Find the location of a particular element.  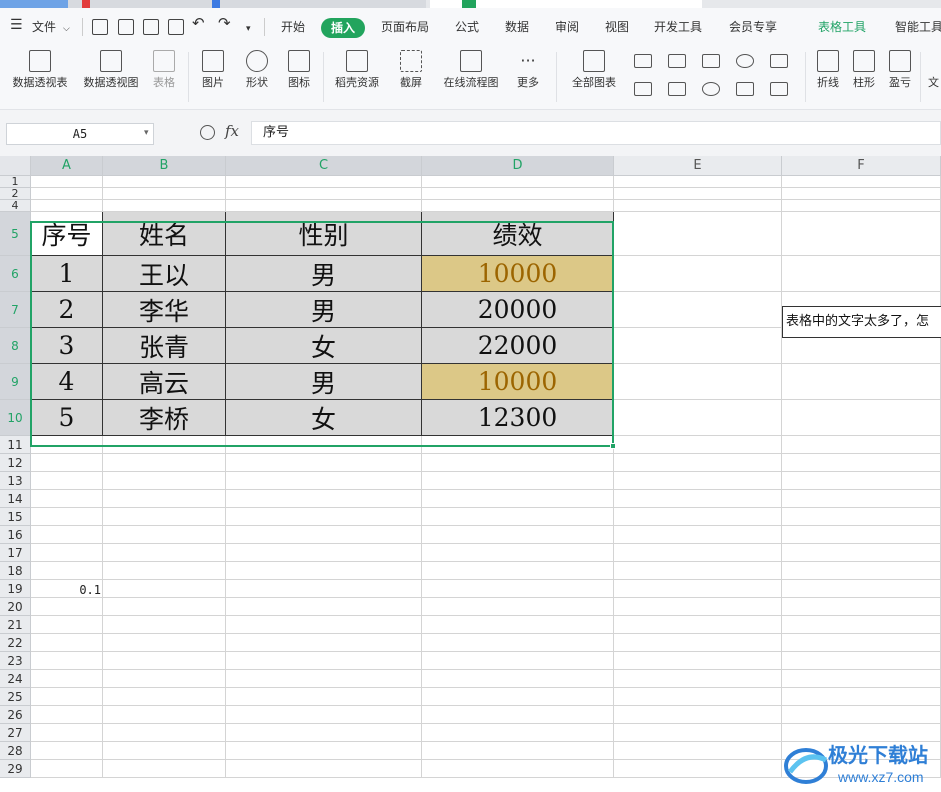

row-header-19: 19 is located at coordinates (15, 589).